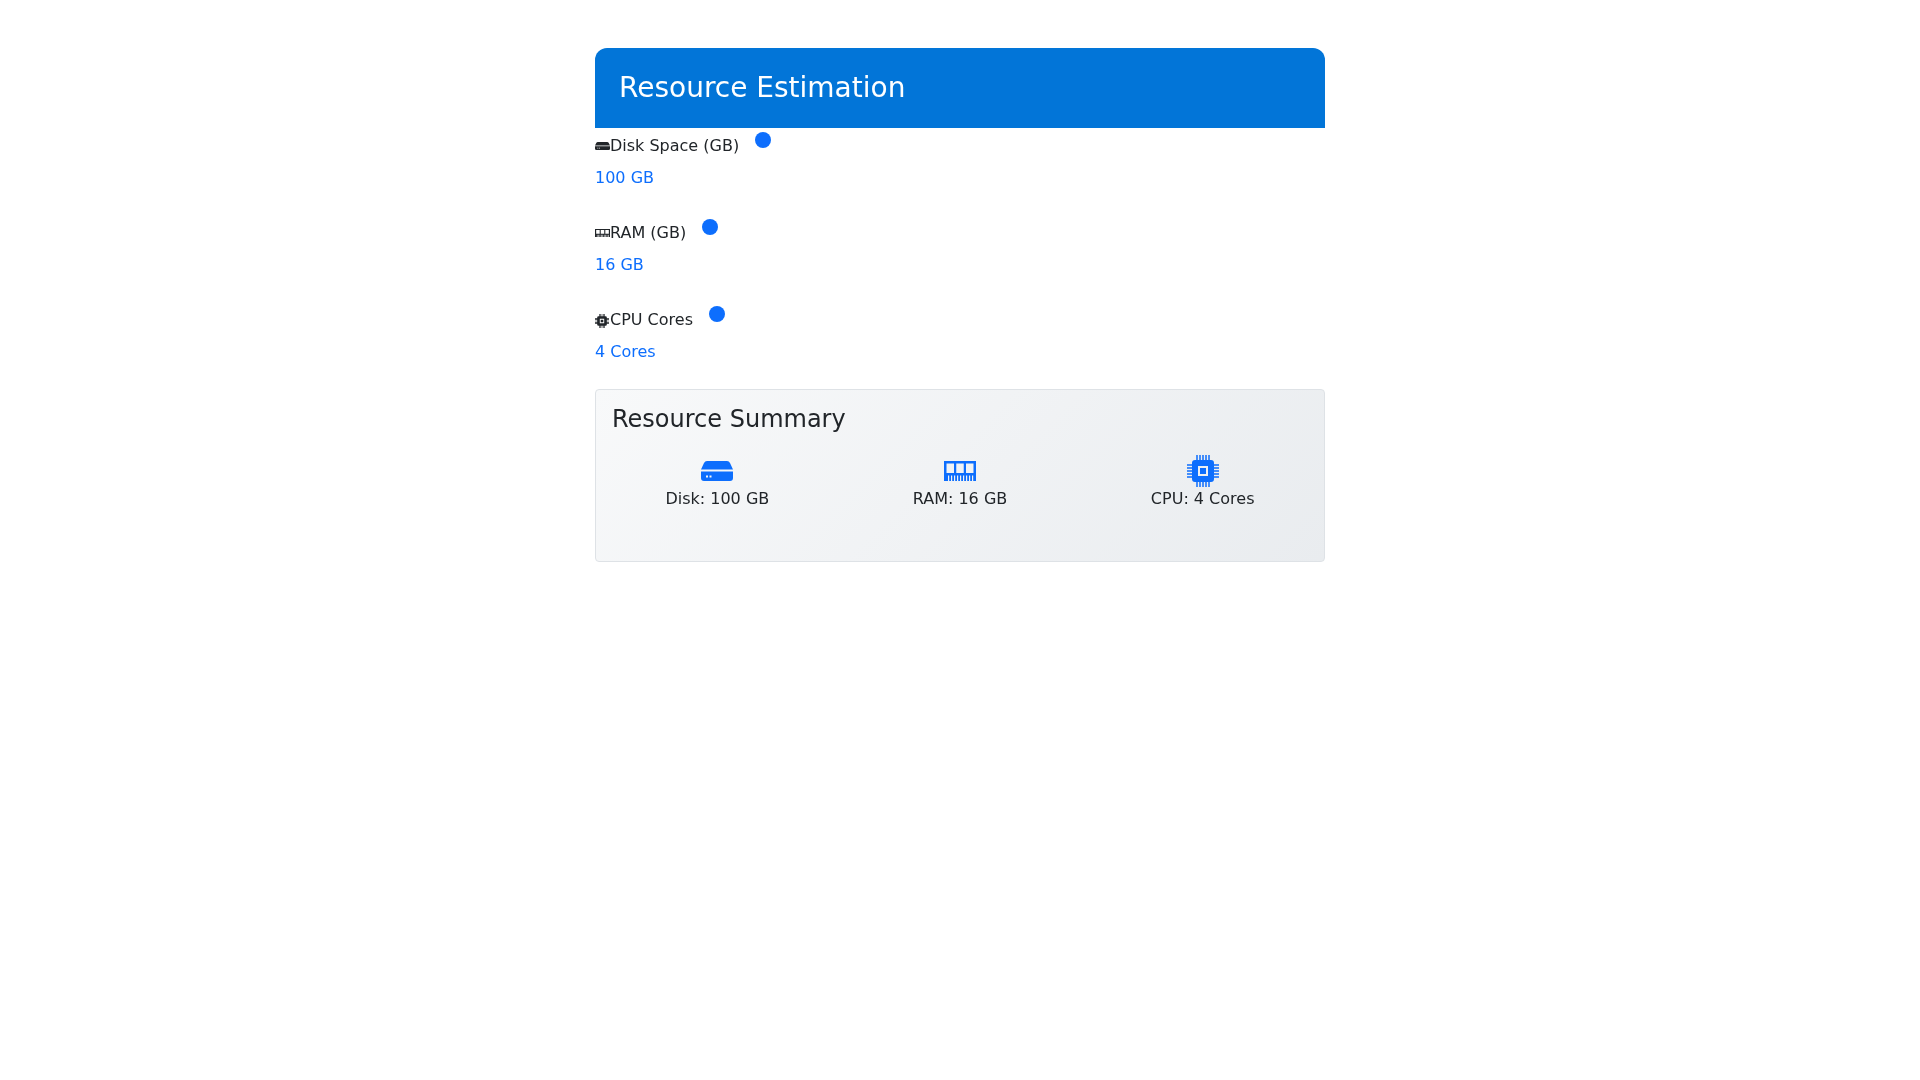 The image size is (1920, 1080). What do you see at coordinates (620, 265) in the screenshot?
I see `value-text: 16 GB` at bounding box center [620, 265].